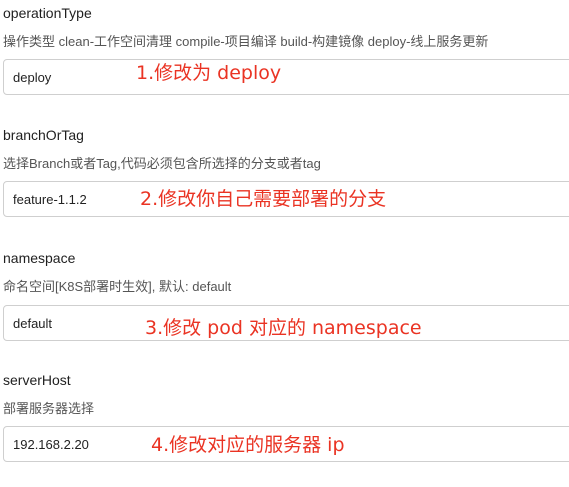 The image size is (569, 487). What do you see at coordinates (37, 380) in the screenshot?
I see `param-name-label: serverHost` at bounding box center [37, 380].